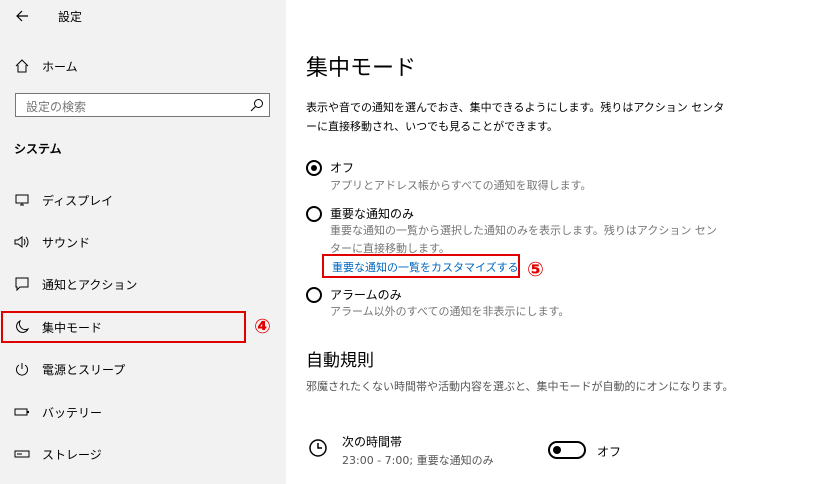 The height and width of the screenshot is (484, 815). What do you see at coordinates (22, 454) in the screenshot?
I see `storage-icon` at bounding box center [22, 454].